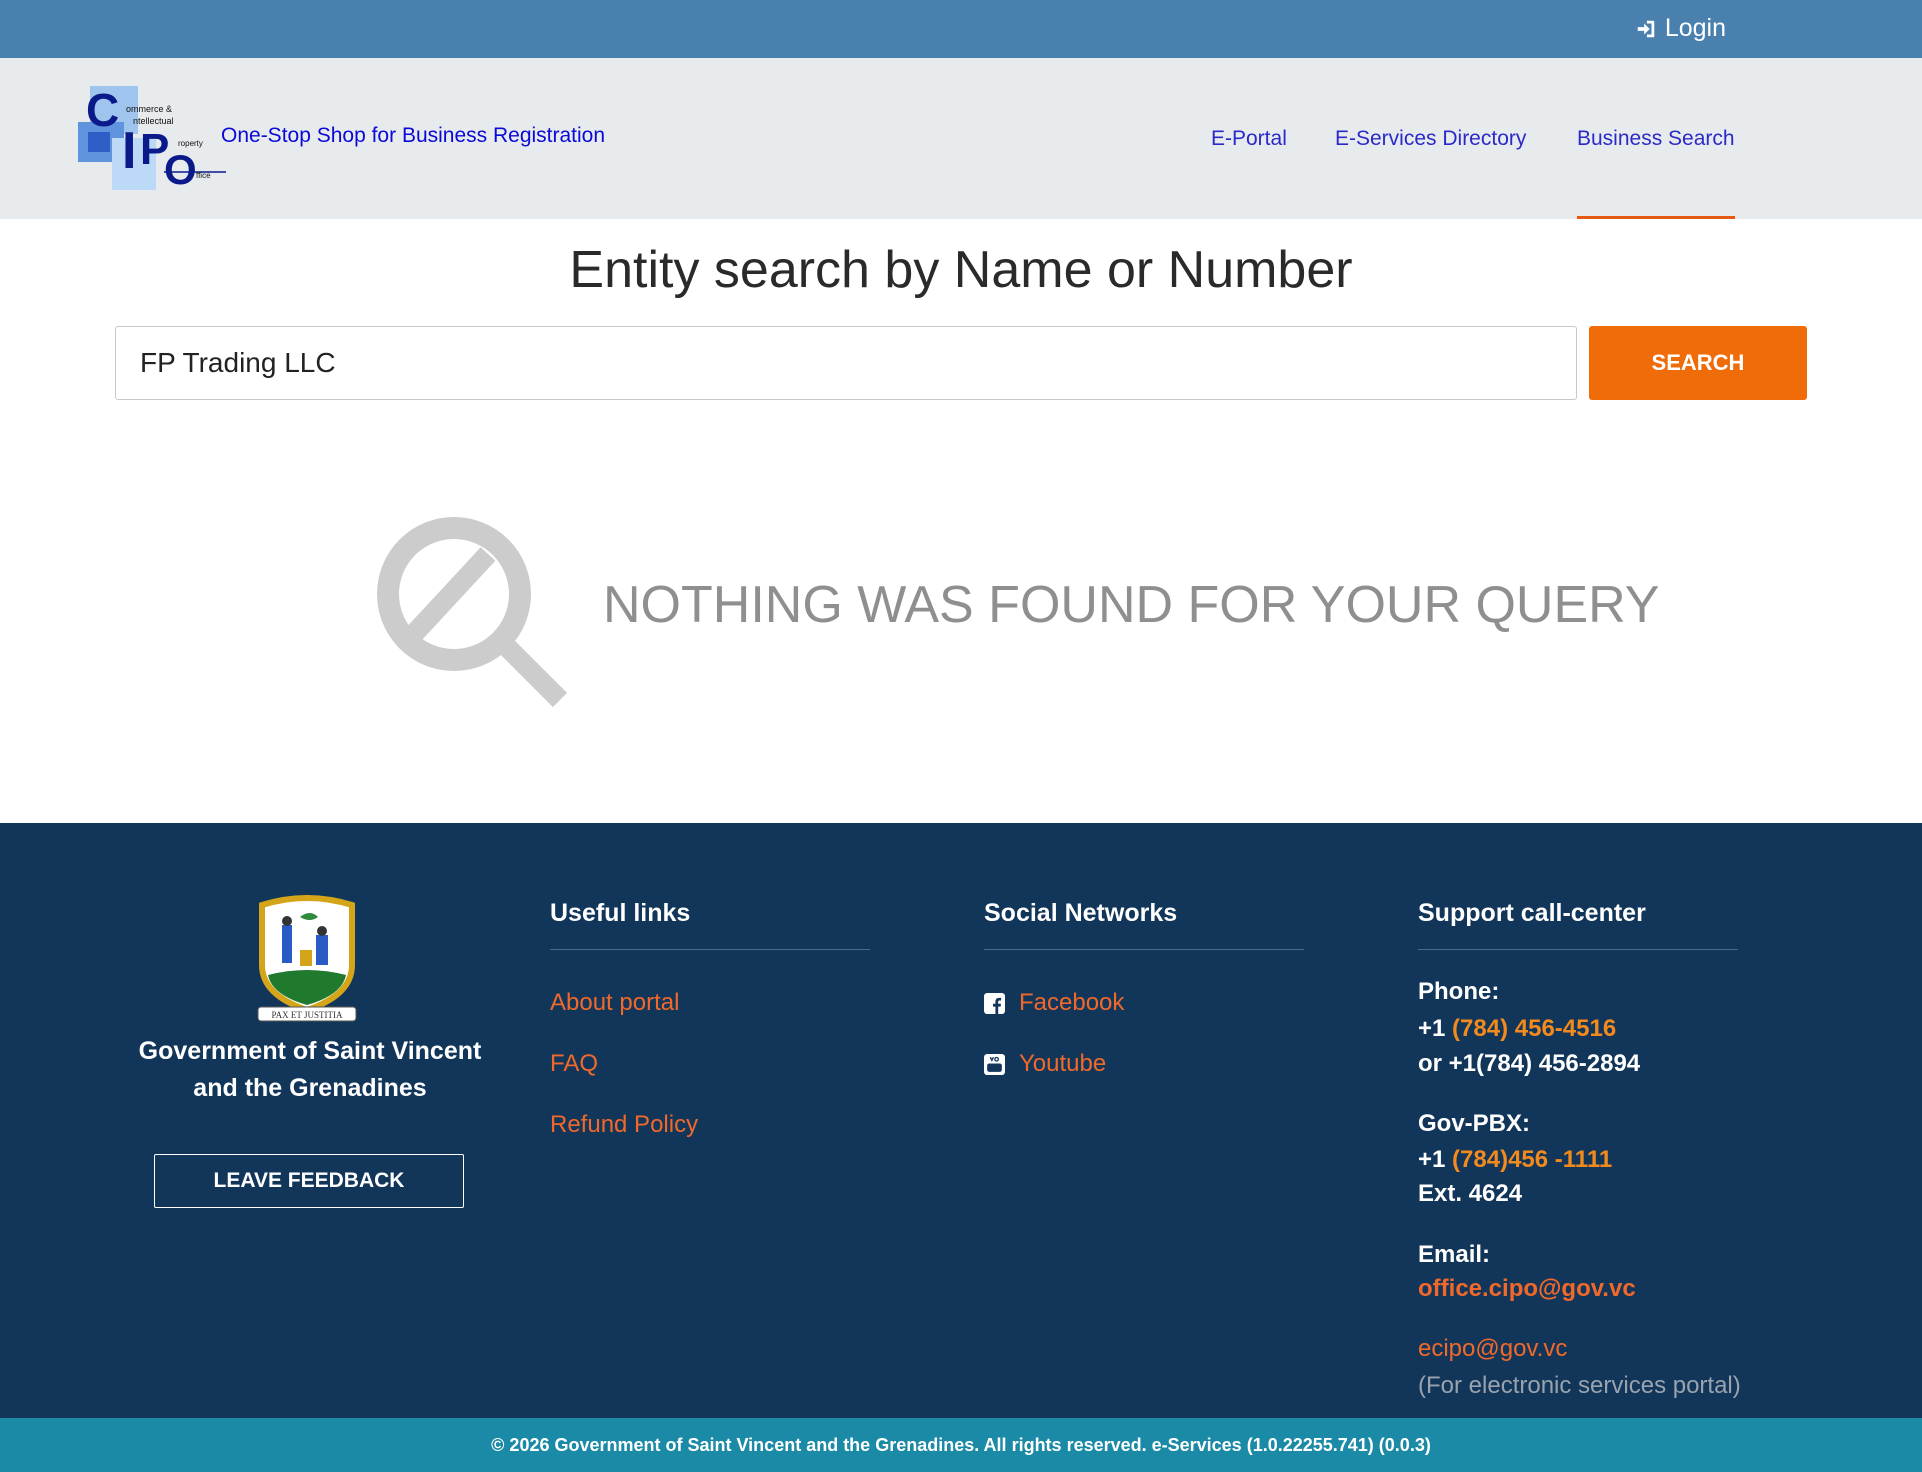  I want to click on top-bar: Login, so click(961, 29).